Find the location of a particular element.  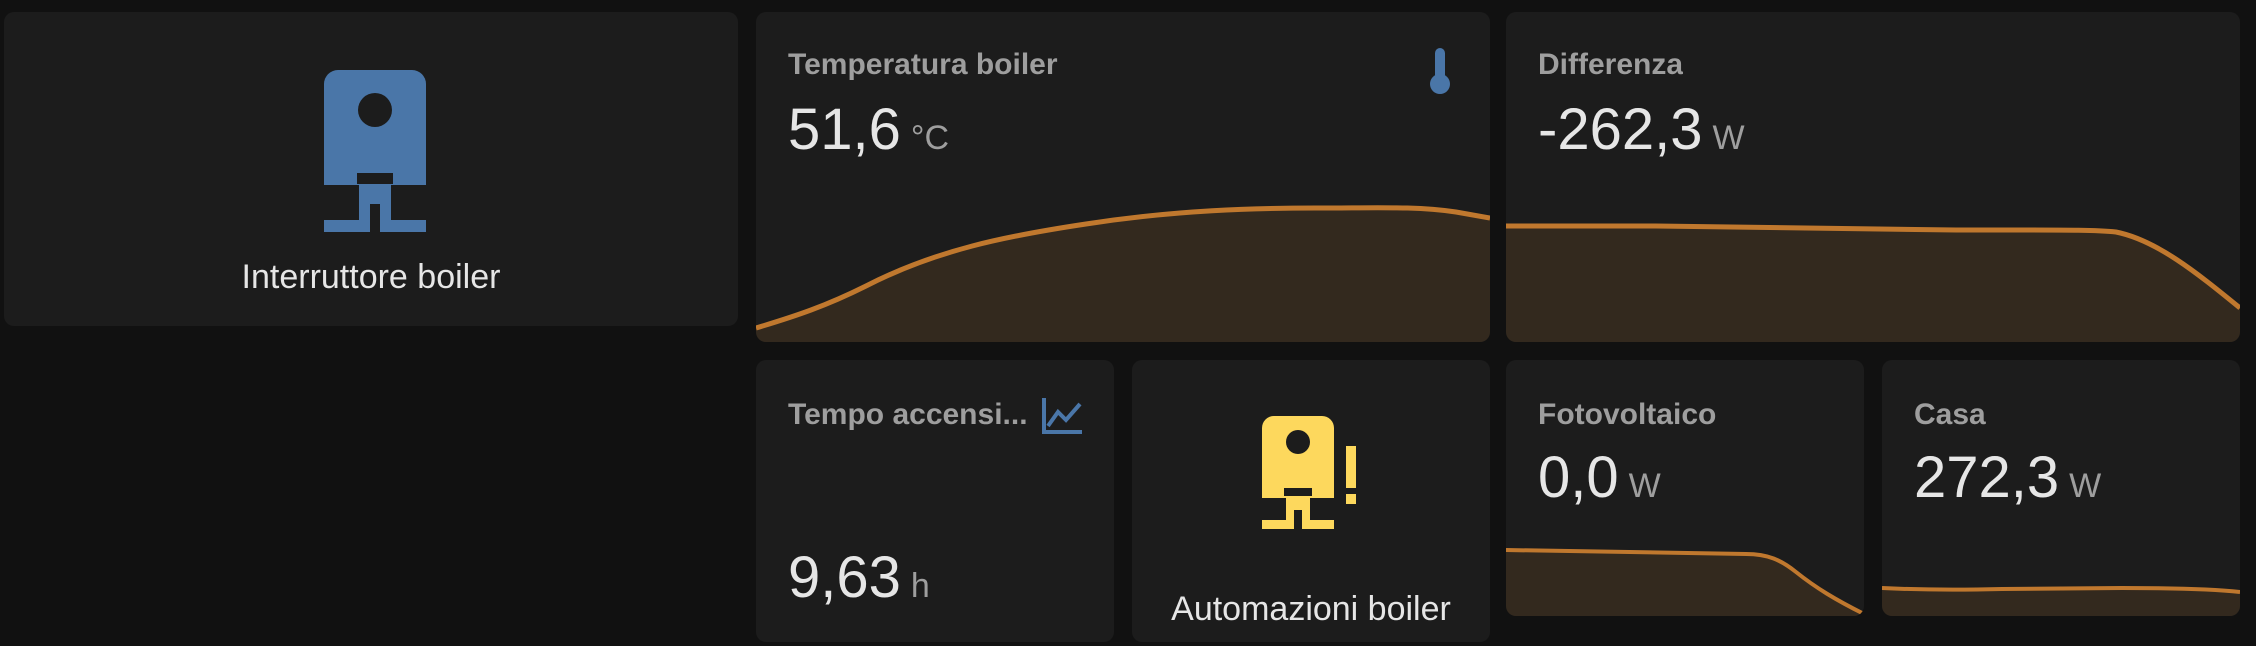

difference-unit: W is located at coordinates (1728, 138).